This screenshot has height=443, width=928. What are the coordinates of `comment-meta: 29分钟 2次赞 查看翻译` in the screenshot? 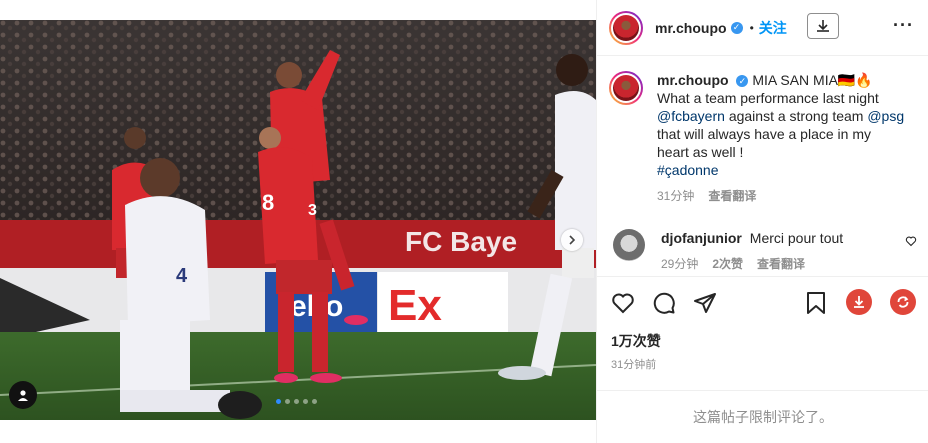 It's located at (776, 264).